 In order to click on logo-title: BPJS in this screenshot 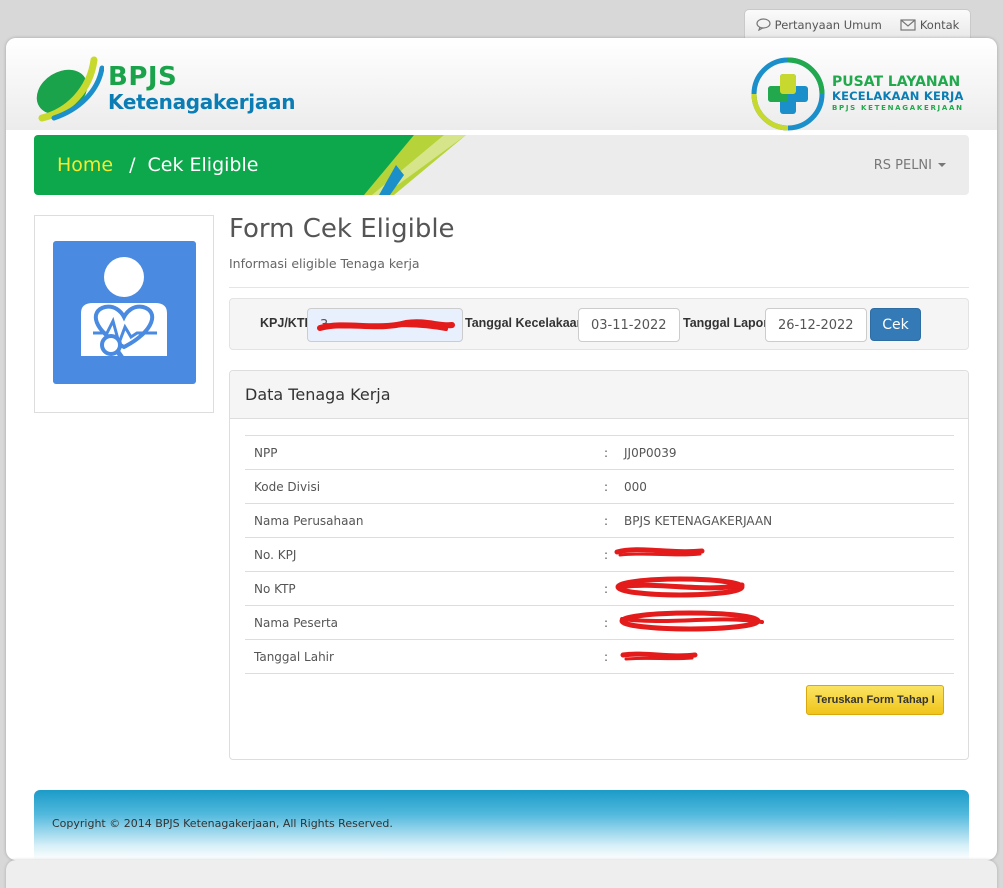, I will do `click(143, 77)`.